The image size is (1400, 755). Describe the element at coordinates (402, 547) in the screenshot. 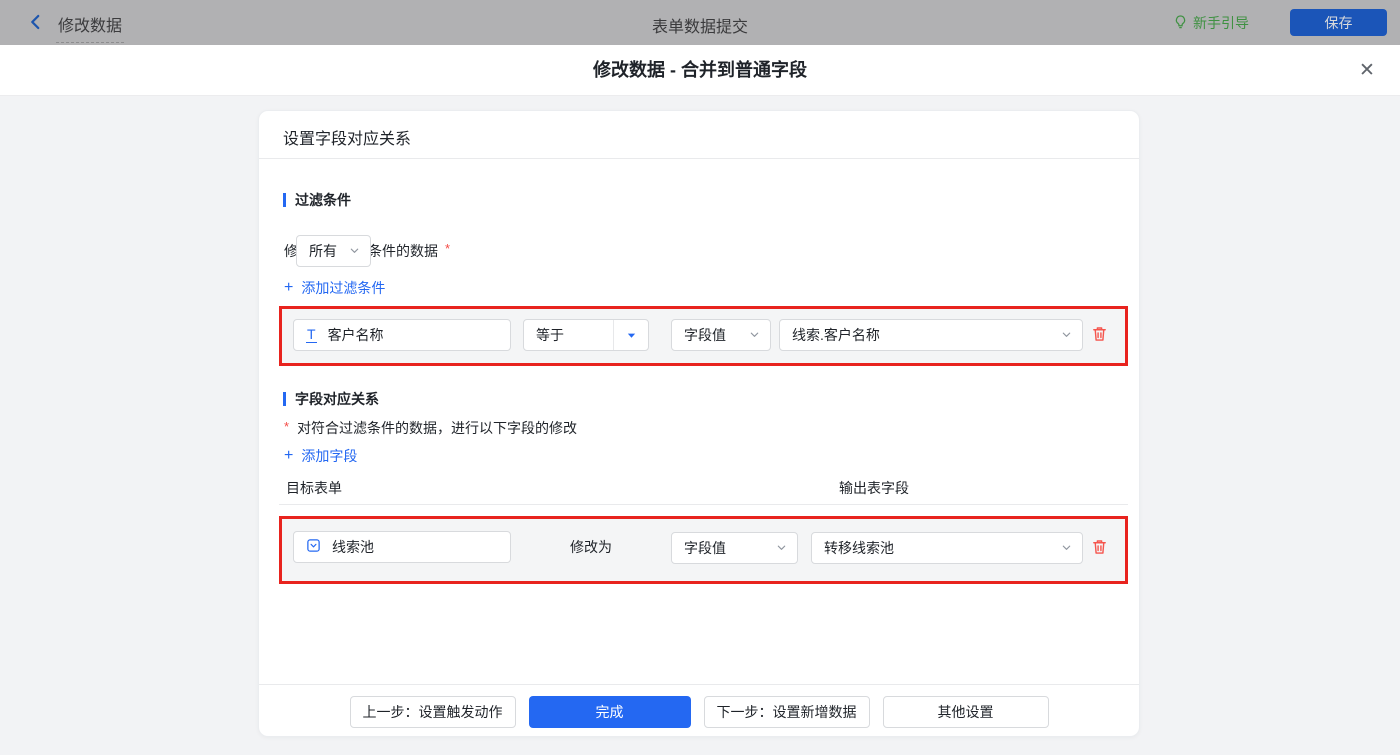

I see `target-field-picker: 线索池` at that location.